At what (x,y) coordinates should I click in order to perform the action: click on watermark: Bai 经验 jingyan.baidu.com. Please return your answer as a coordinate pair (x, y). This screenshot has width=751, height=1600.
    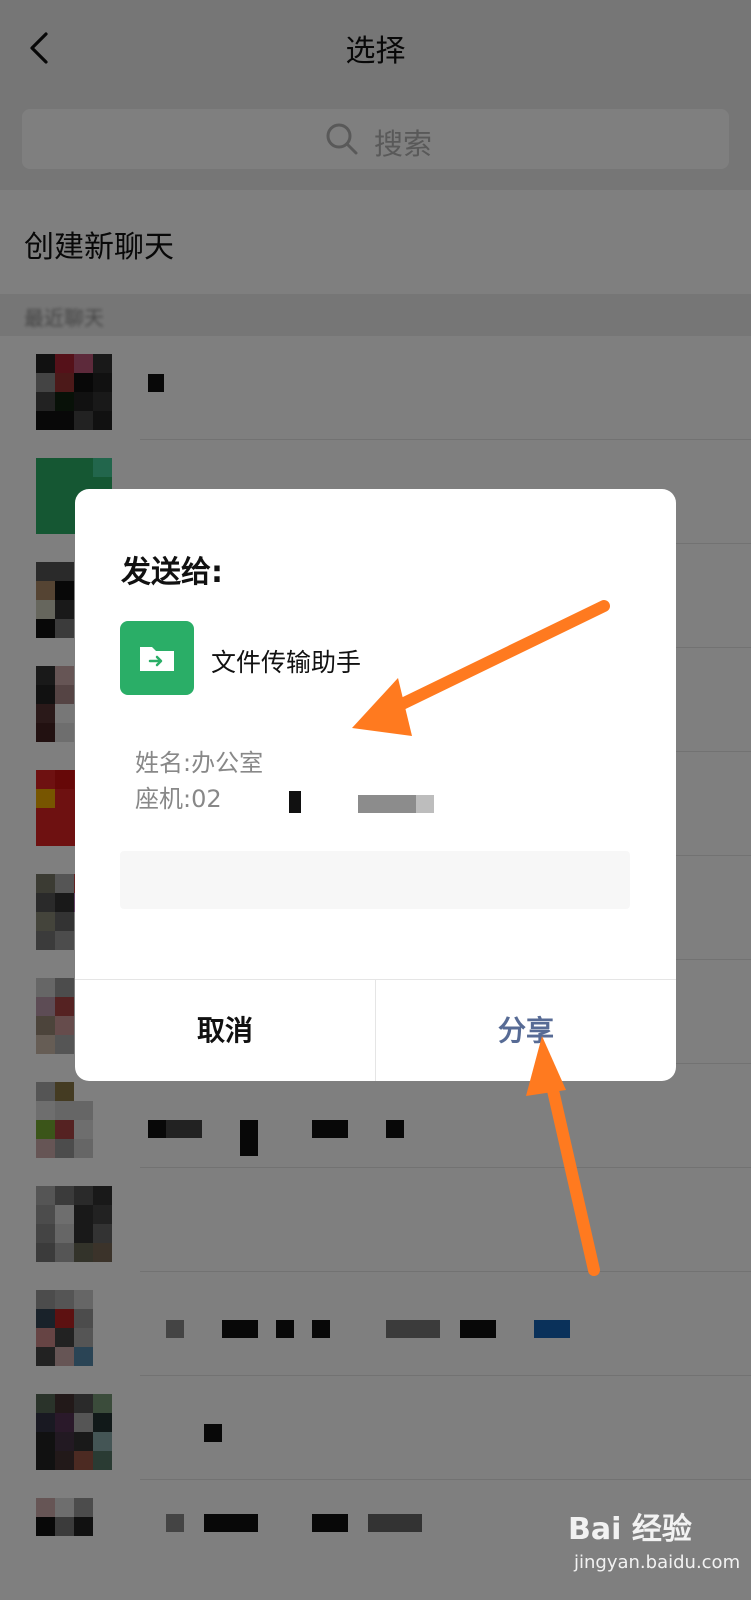
    Looking at the image, I should click on (654, 1543).